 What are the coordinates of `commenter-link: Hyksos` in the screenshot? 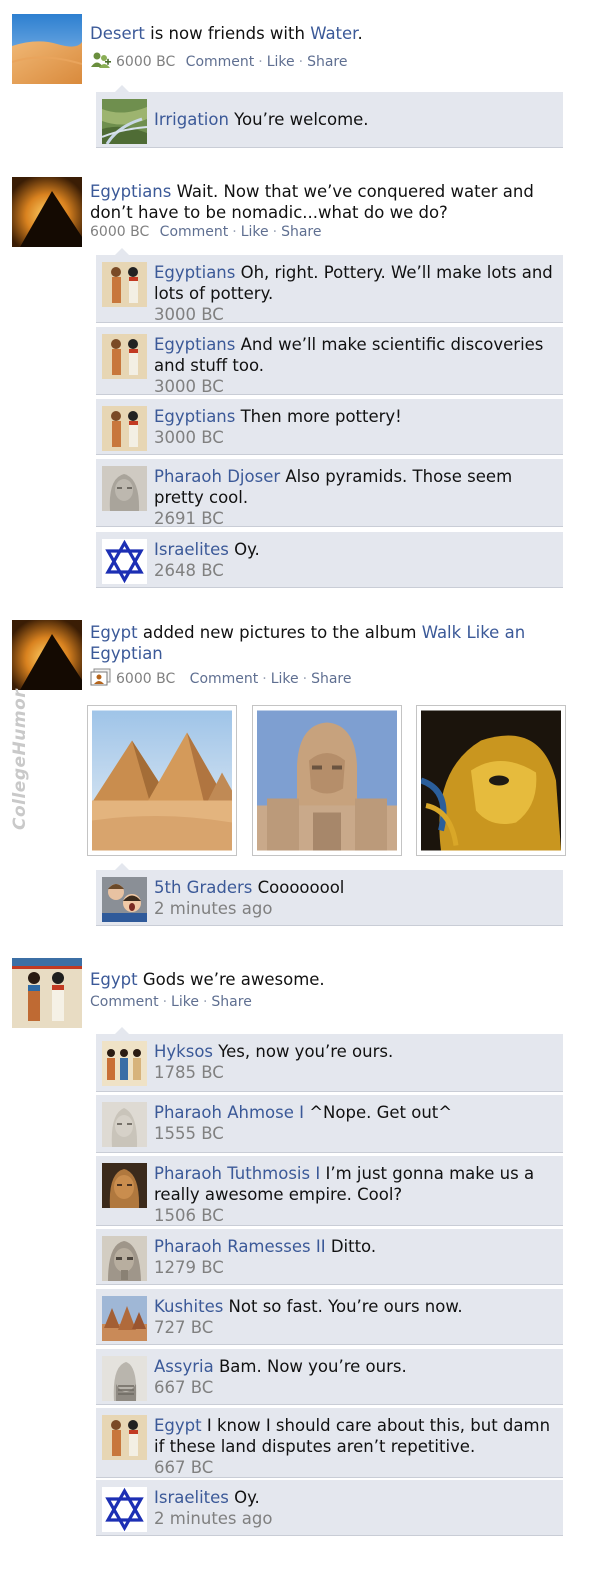 It's located at (183, 1051).